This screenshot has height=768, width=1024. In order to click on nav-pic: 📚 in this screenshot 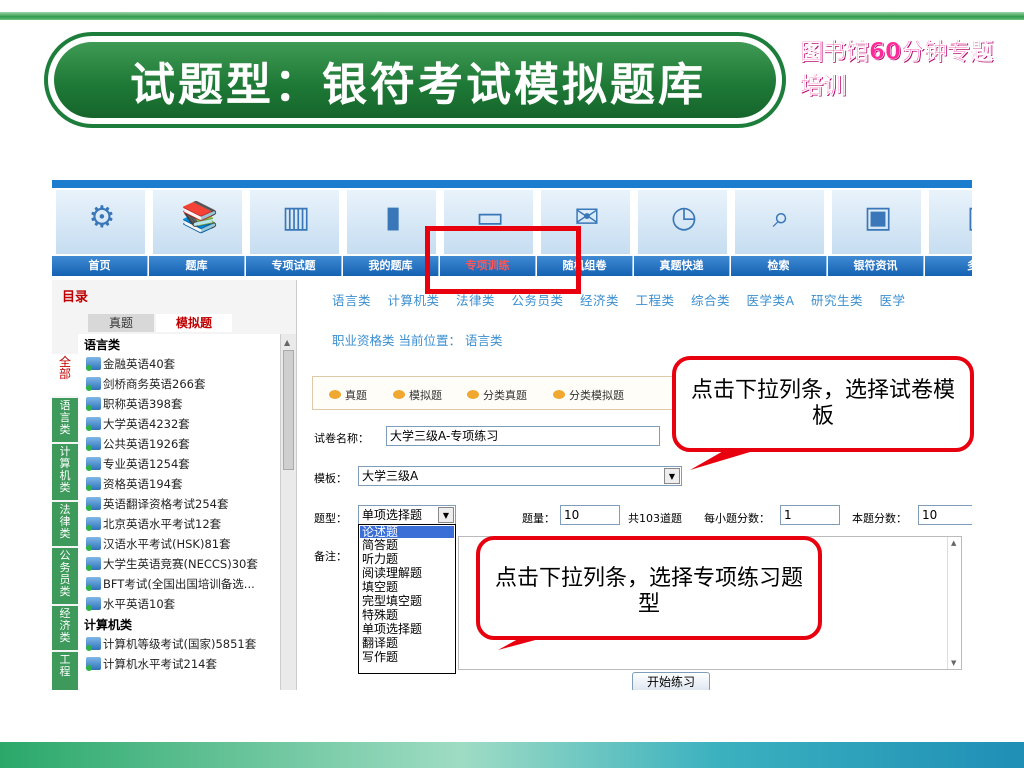, I will do `click(197, 222)`.